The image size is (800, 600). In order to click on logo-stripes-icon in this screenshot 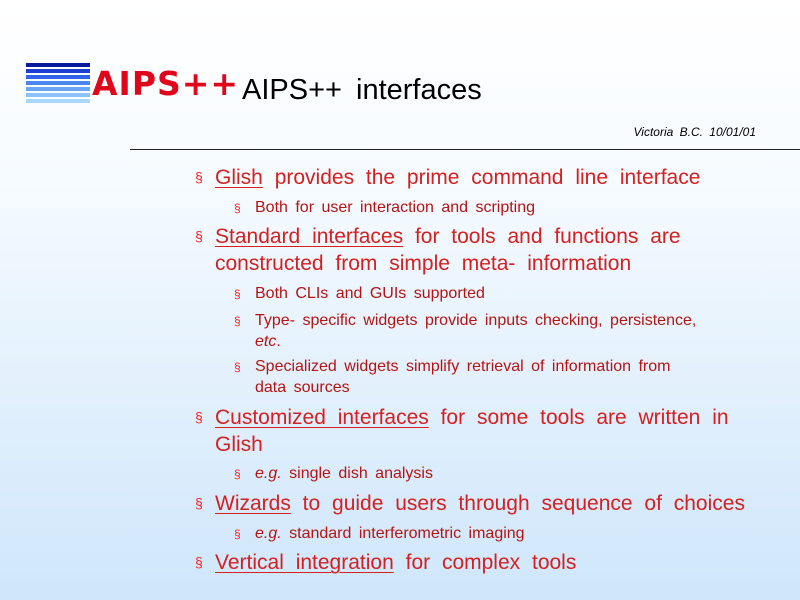, I will do `click(58, 84)`.